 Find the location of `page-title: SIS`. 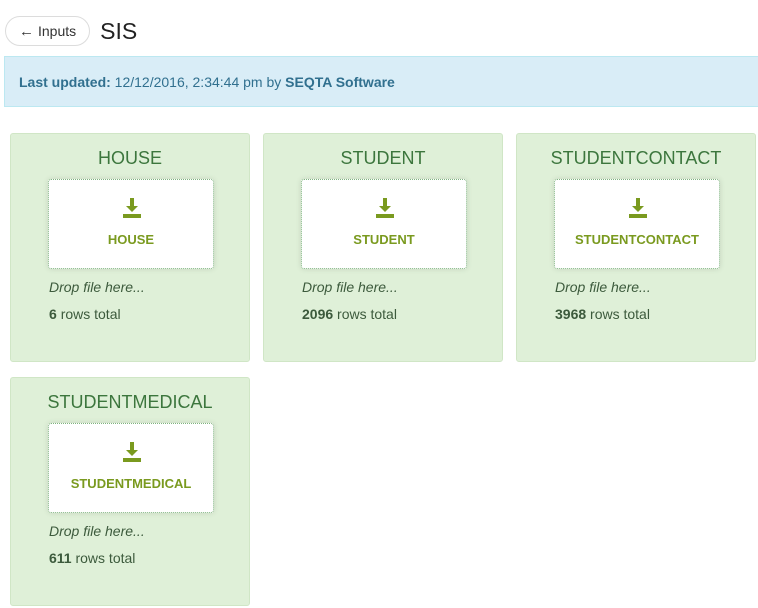

page-title: SIS is located at coordinates (119, 30).